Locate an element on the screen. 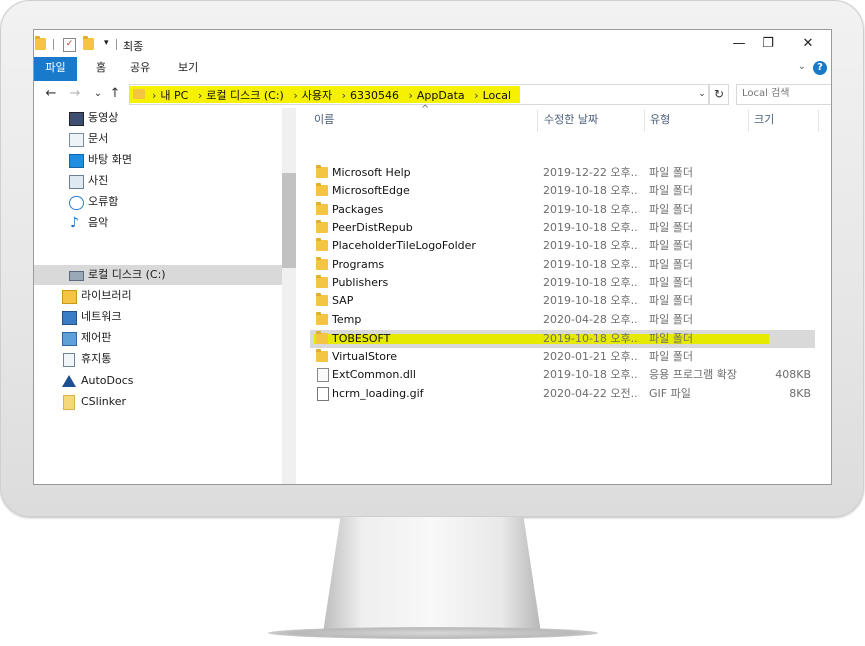 The image size is (865, 646). nav-item-cloud: 오류함 is located at coordinates (169, 202).